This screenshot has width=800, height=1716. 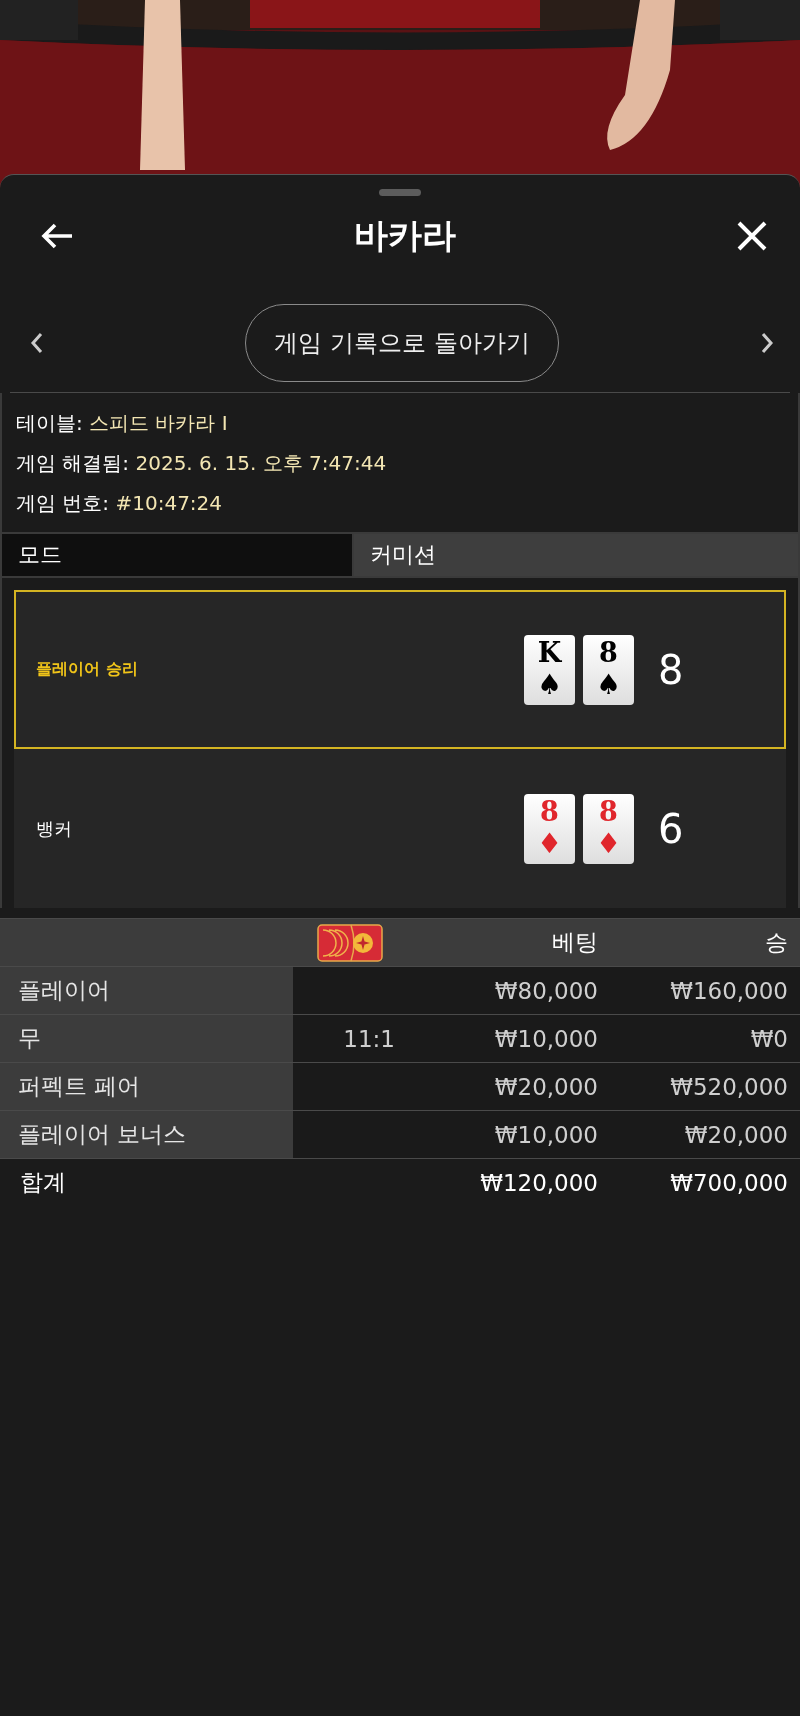 I want to click on win-cell-text: ₩520,000, so click(x=729, y=1086).